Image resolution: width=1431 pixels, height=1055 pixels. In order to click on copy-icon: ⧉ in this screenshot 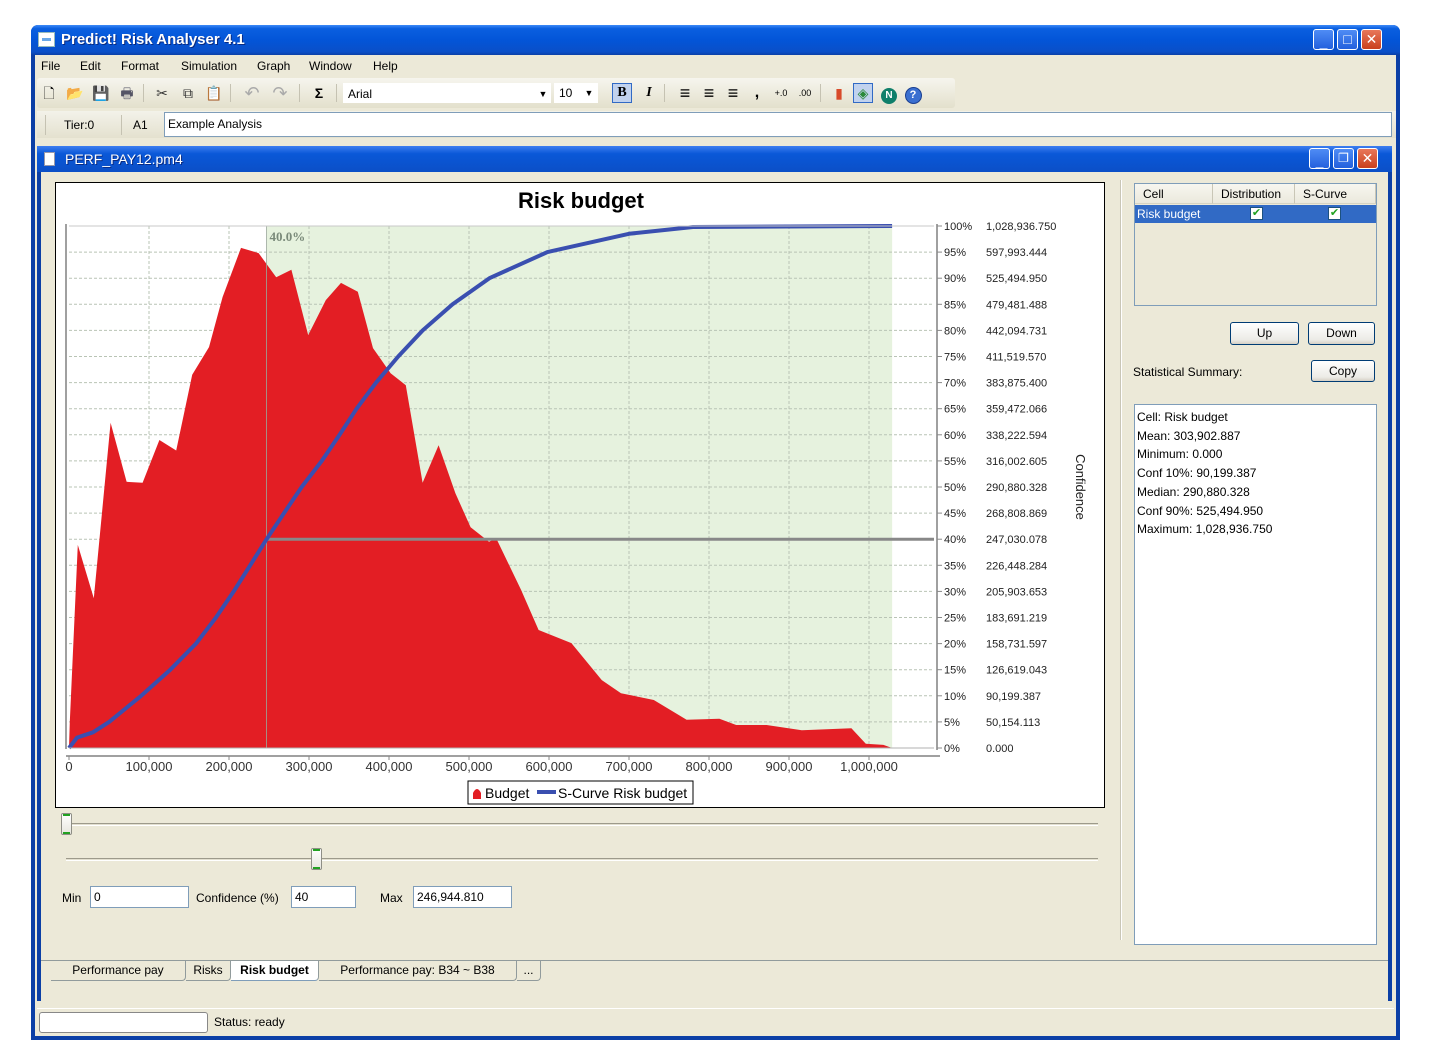, I will do `click(188, 93)`.